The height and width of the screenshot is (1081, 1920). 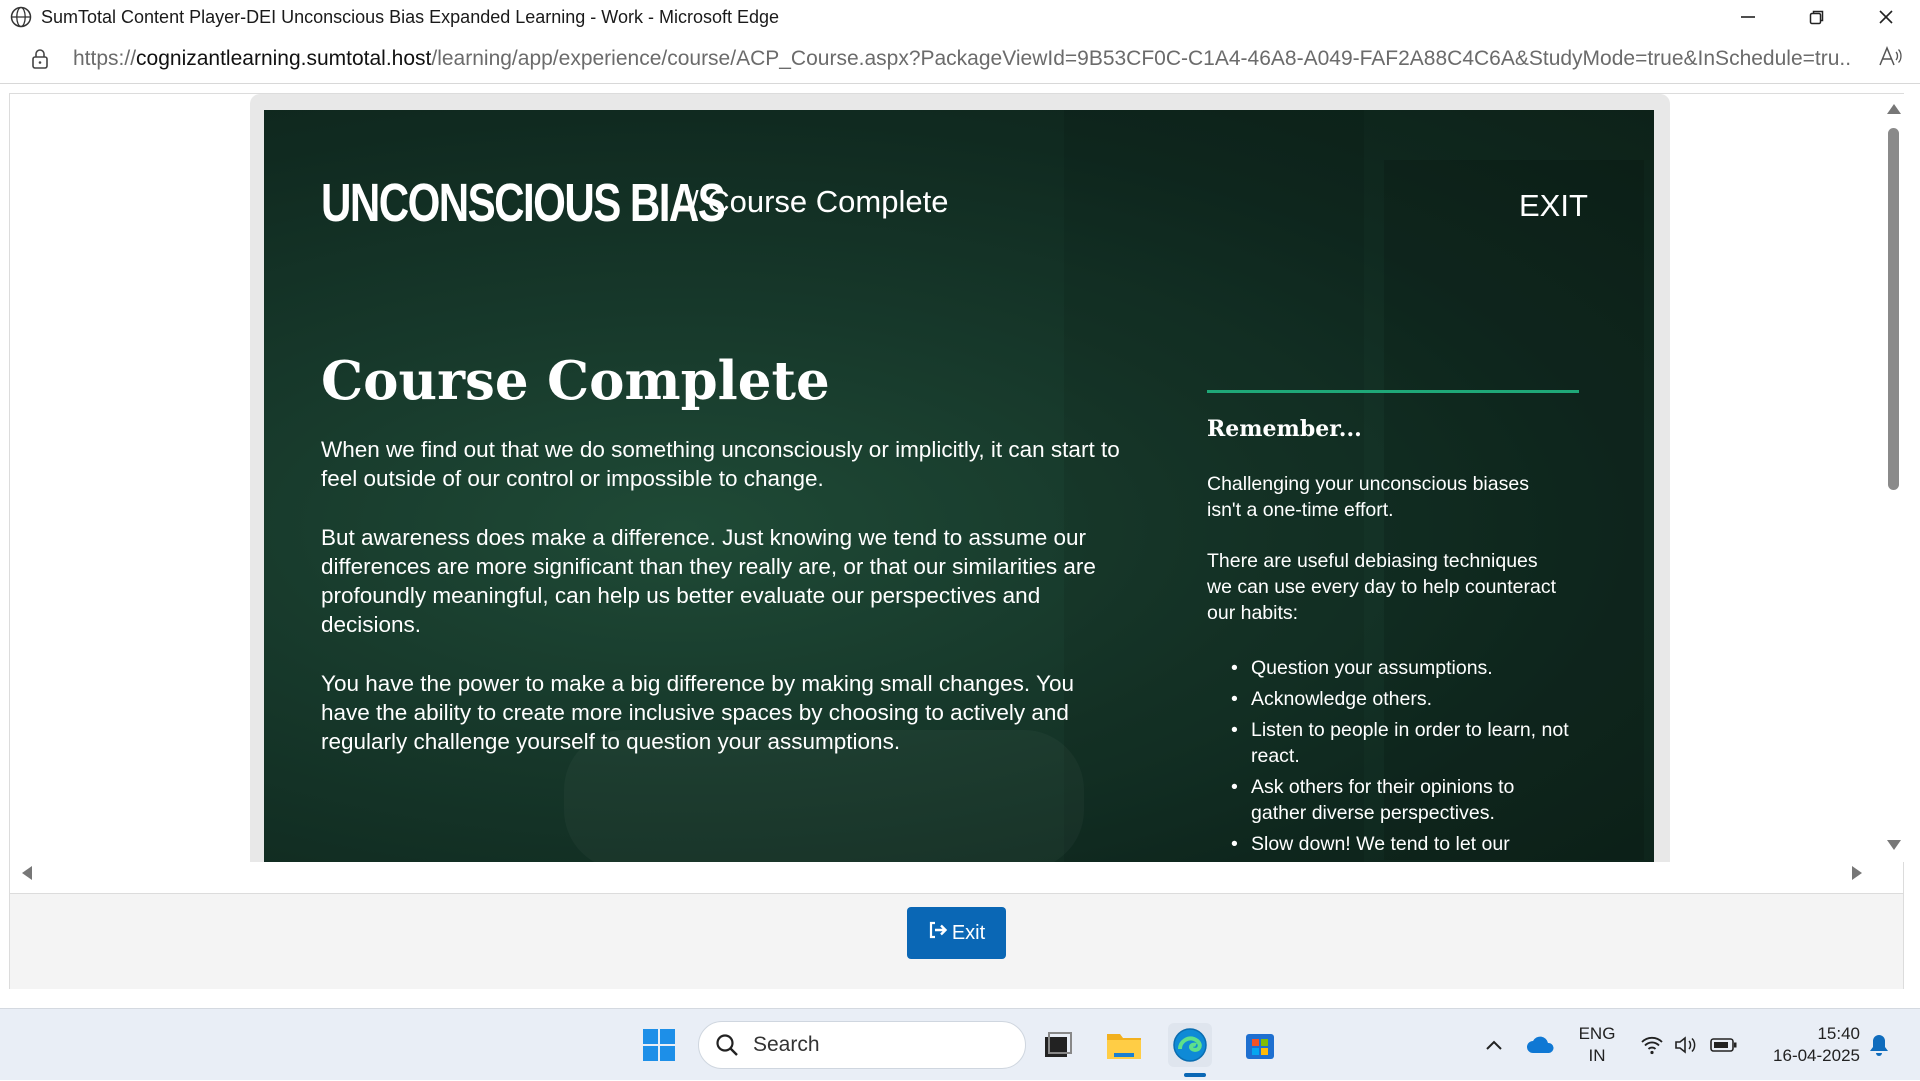 What do you see at coordinates (786, 1044) in the screenshot?
I see `search-label: Search` at bounding box center [786, 1044].